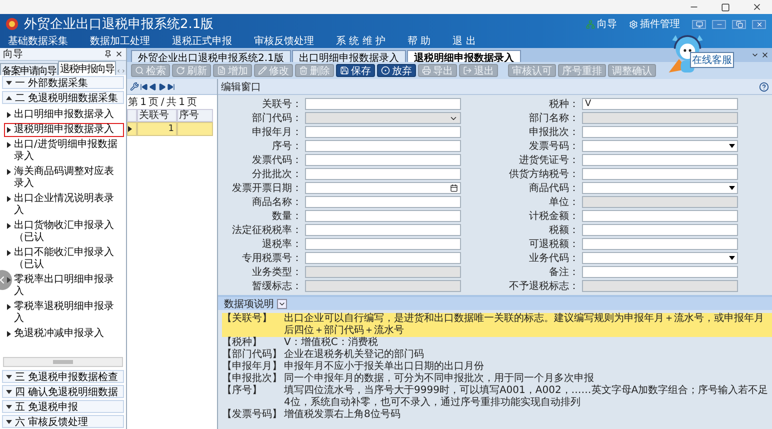 Image resolution: width=772 pixels, height=429 pixels. Describe the element at coordinates (276, 174) in the screenshot. I see `field-label: 分批批次：` at that location.